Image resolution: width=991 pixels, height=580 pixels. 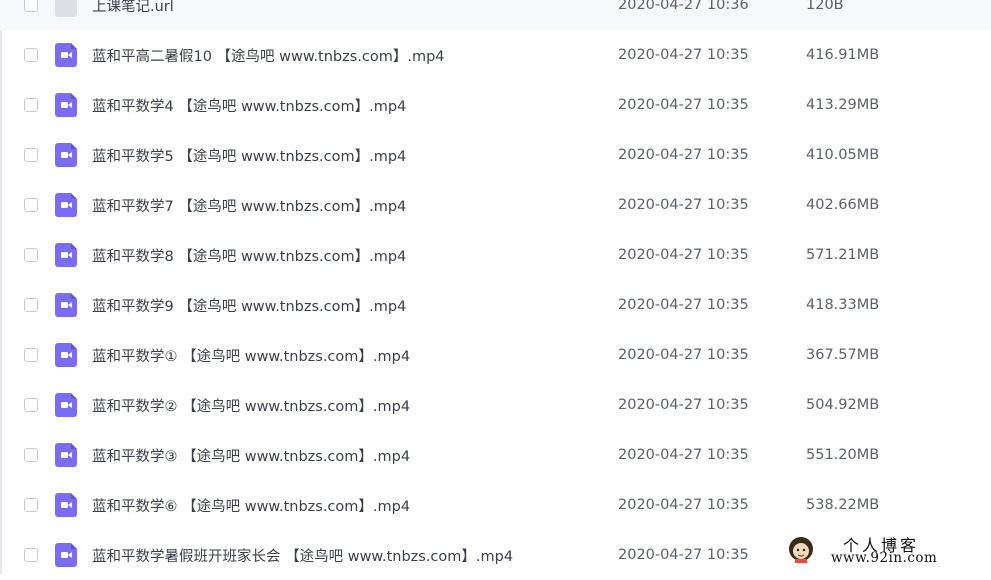 I want to click on file-name: 蓝和平数学8 【途鸟吧 www.tnbzs.com】.mp4, so click(x=249, y=255).